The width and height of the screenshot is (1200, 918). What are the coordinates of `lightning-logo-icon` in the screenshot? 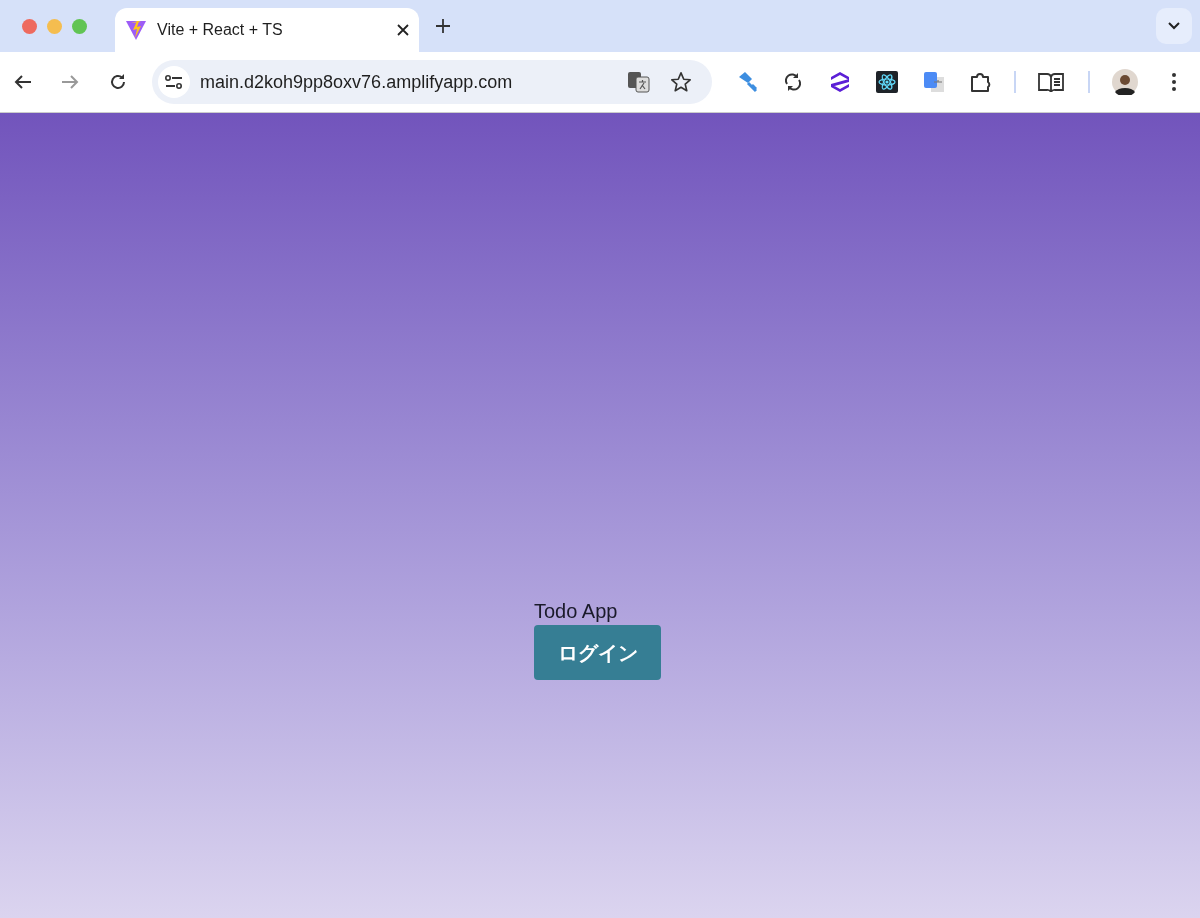 It's located at (136, 30).